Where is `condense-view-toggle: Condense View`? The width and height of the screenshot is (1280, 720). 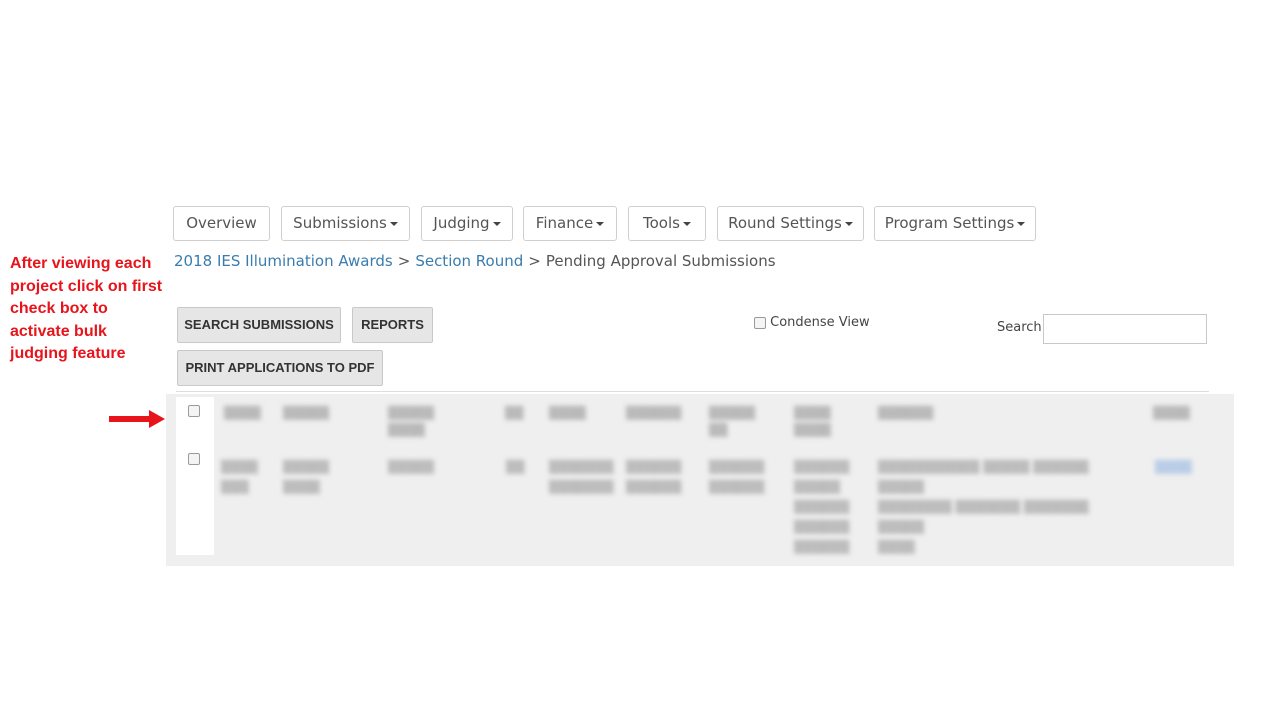 condense-view-toggle: Condense View is located at coordinates (812, 322).